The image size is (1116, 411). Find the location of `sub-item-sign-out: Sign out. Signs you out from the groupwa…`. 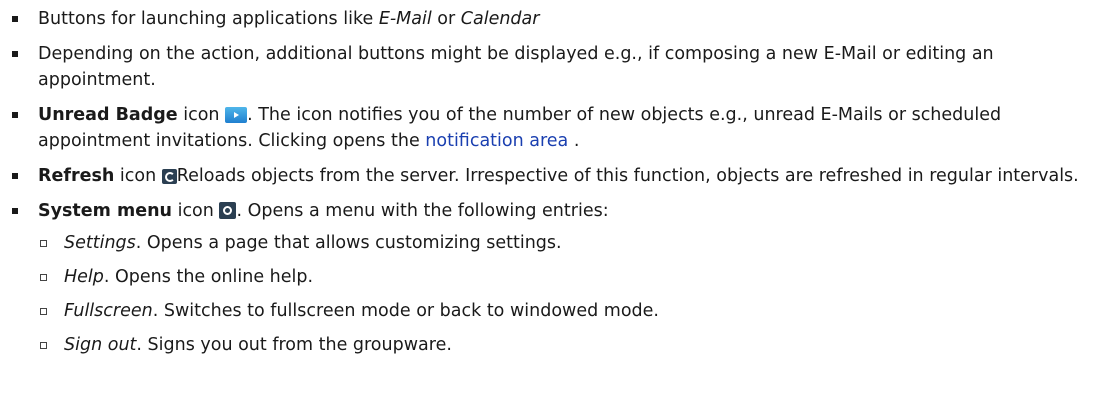

sub-item-sign-out: Sign out. Signs you out from the groupwa… is located at coordinates (577, 345).